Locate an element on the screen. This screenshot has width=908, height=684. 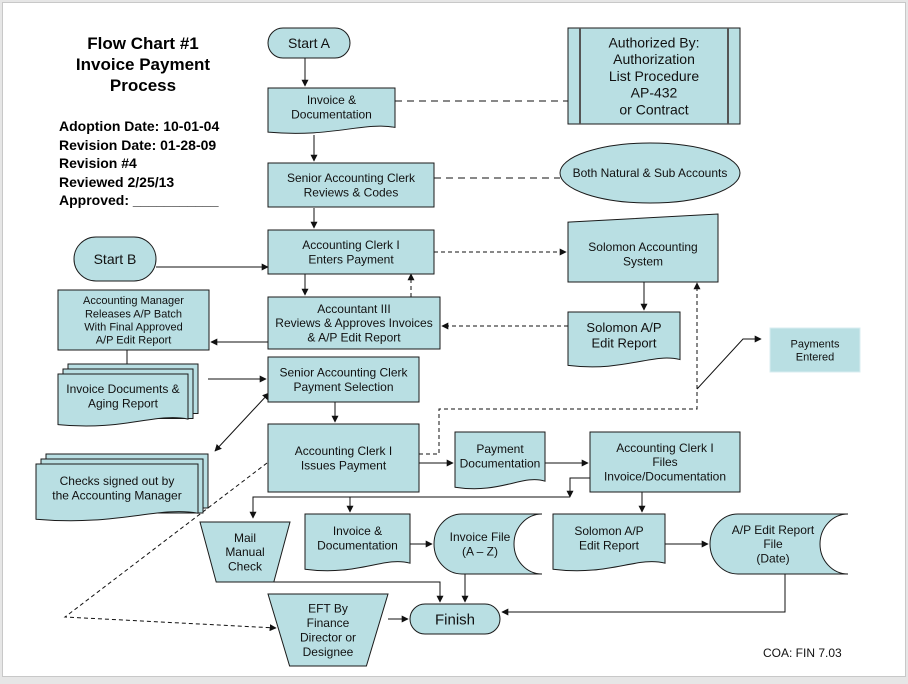
node-label: Both Natural & Sub Accounts is located at coordinates (650, 173).